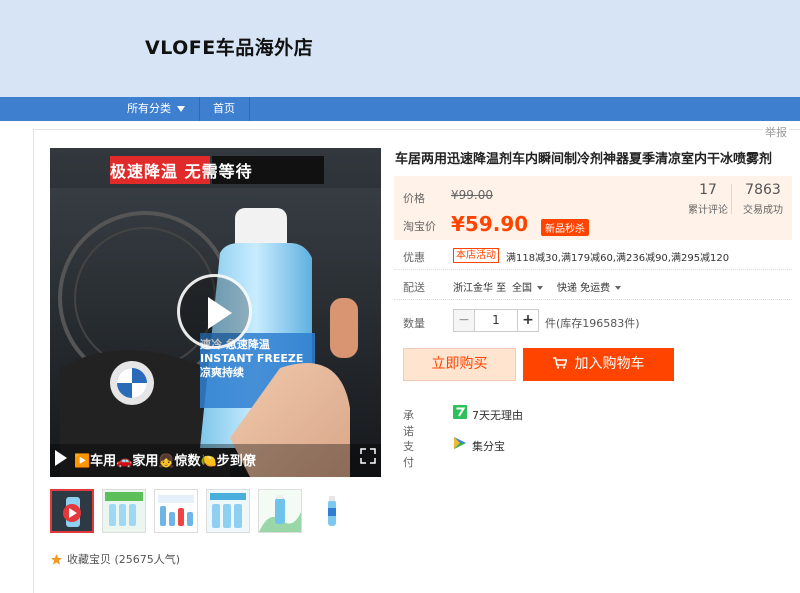 The width and height of the screenshot is (800, 593). What do you see at coordinates (584, 288) in the screenshot?
I see `shipping-method-label: 快递 免运费` at bounding box center [584, 288].